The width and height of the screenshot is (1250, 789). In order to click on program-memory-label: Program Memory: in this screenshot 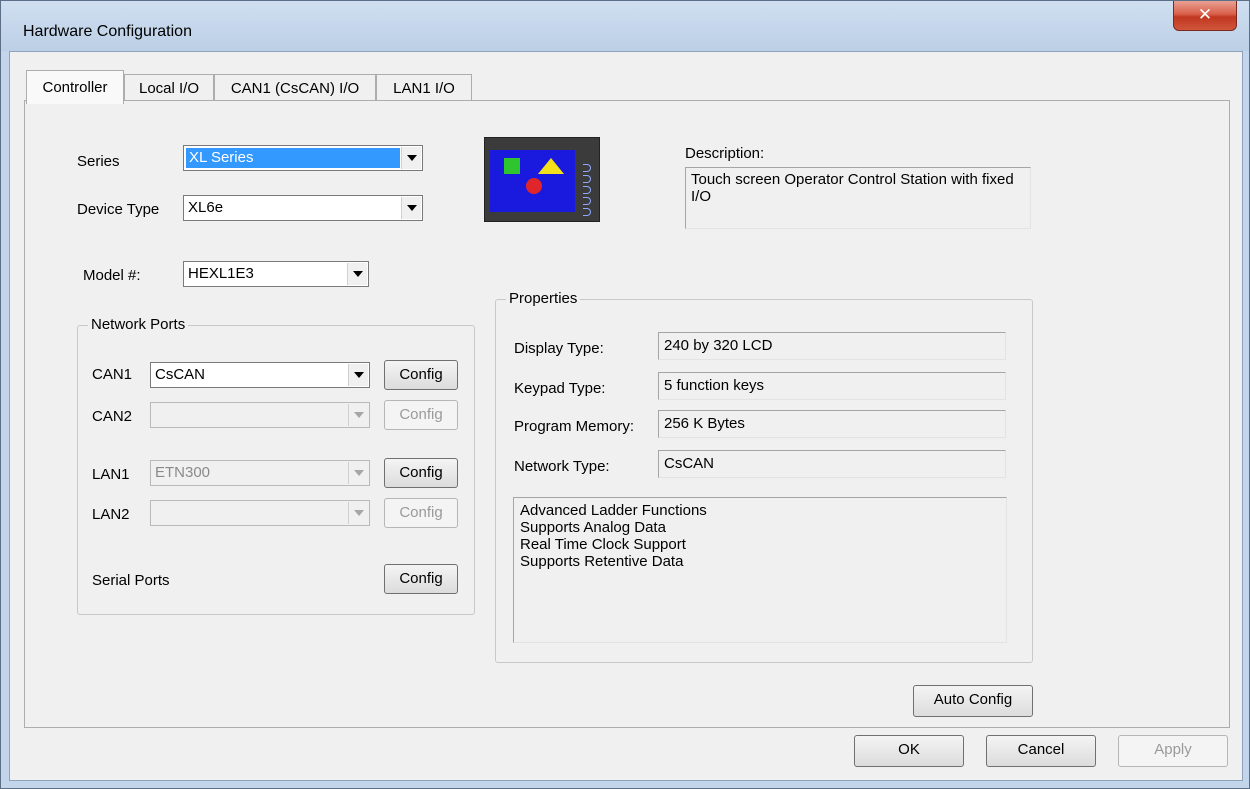, I will do `click(574, 426)`.